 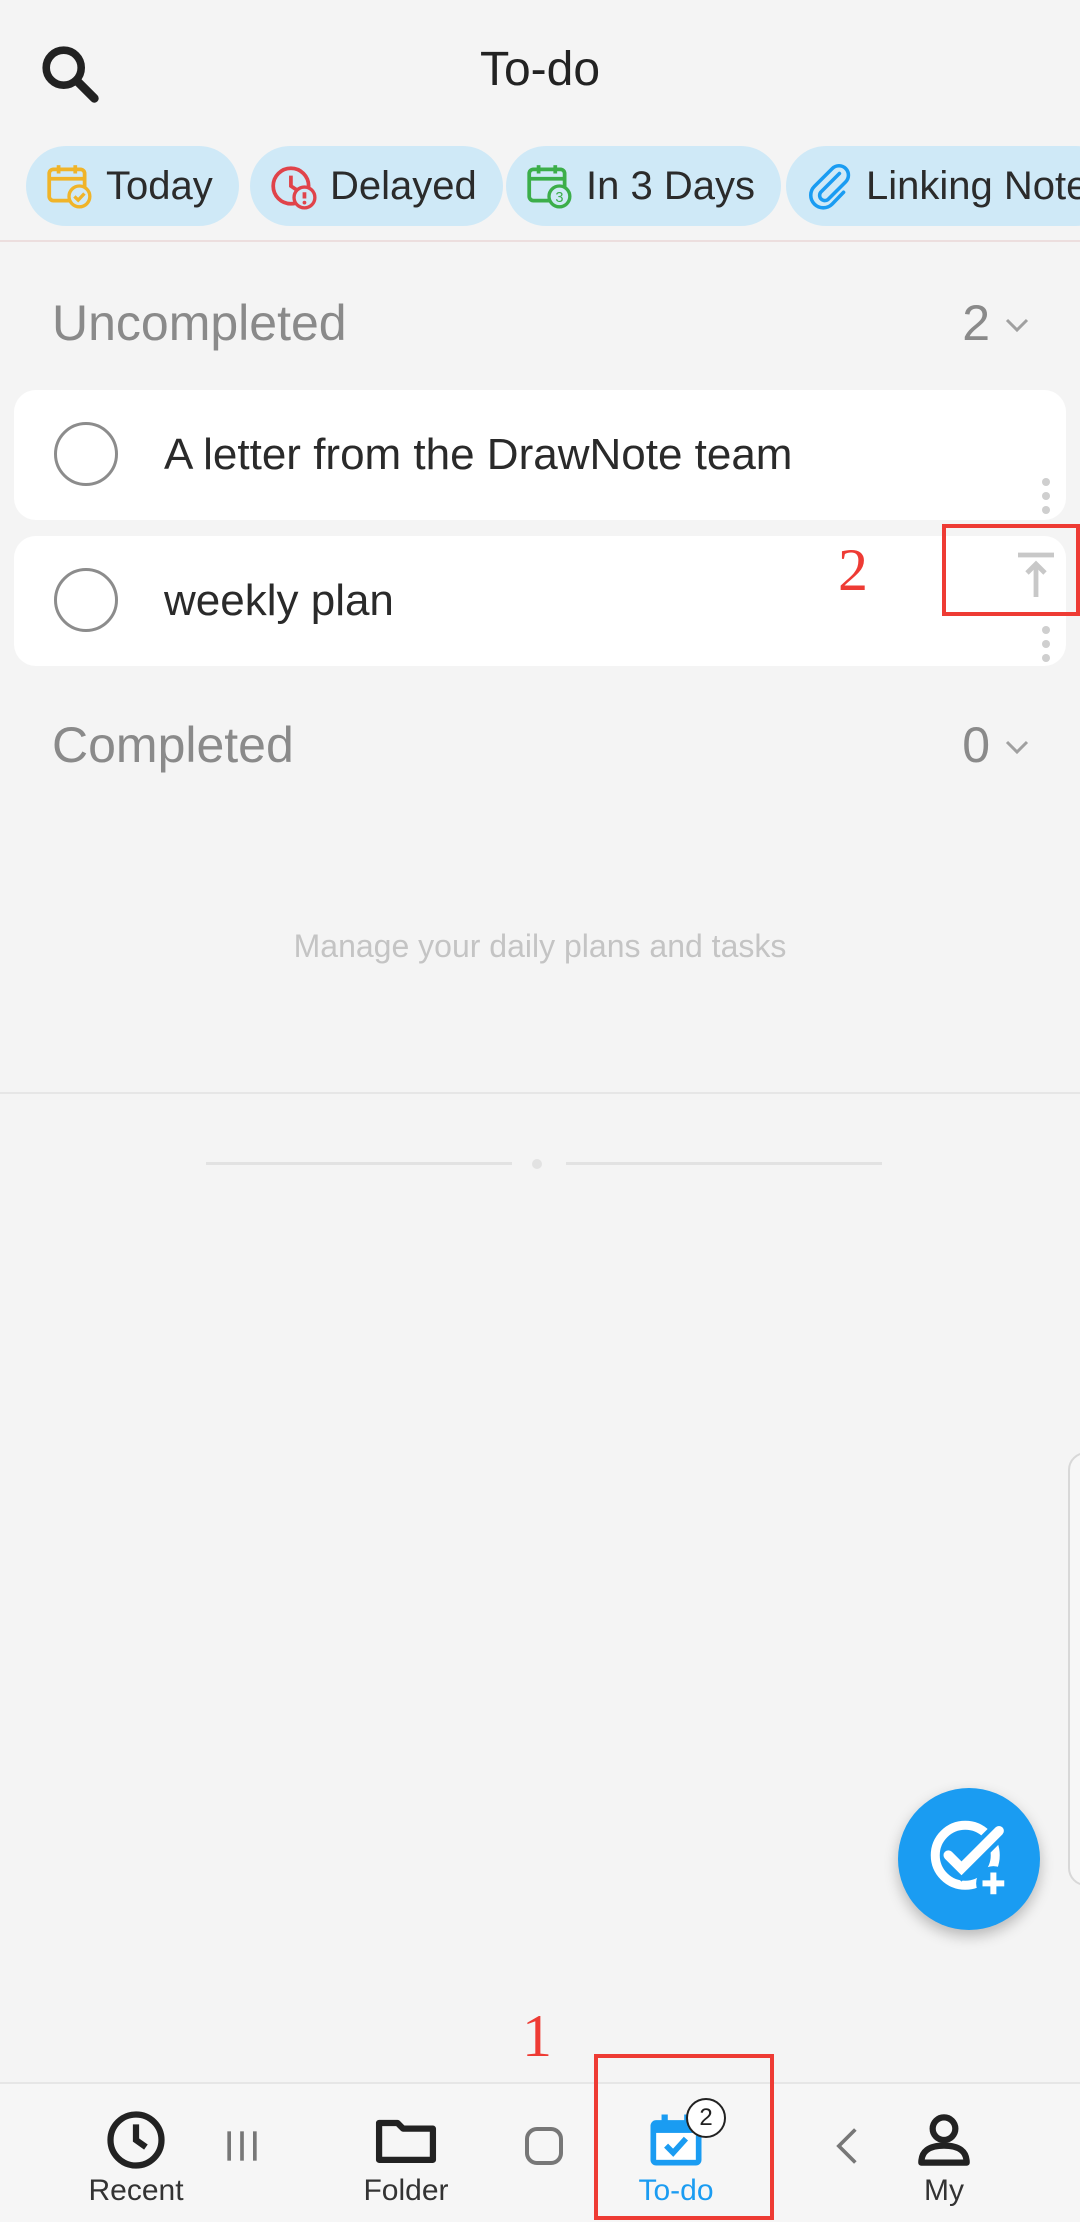 I want to click on folder-icon, so click(x=406, y=2141).